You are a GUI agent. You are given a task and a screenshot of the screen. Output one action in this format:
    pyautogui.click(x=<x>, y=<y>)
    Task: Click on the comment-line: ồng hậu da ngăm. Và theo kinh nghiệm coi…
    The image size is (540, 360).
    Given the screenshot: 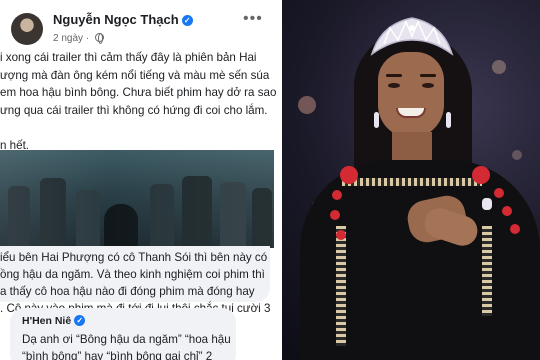 What is the action you would take?
    pyautogui.click(x=132, y=274)
    